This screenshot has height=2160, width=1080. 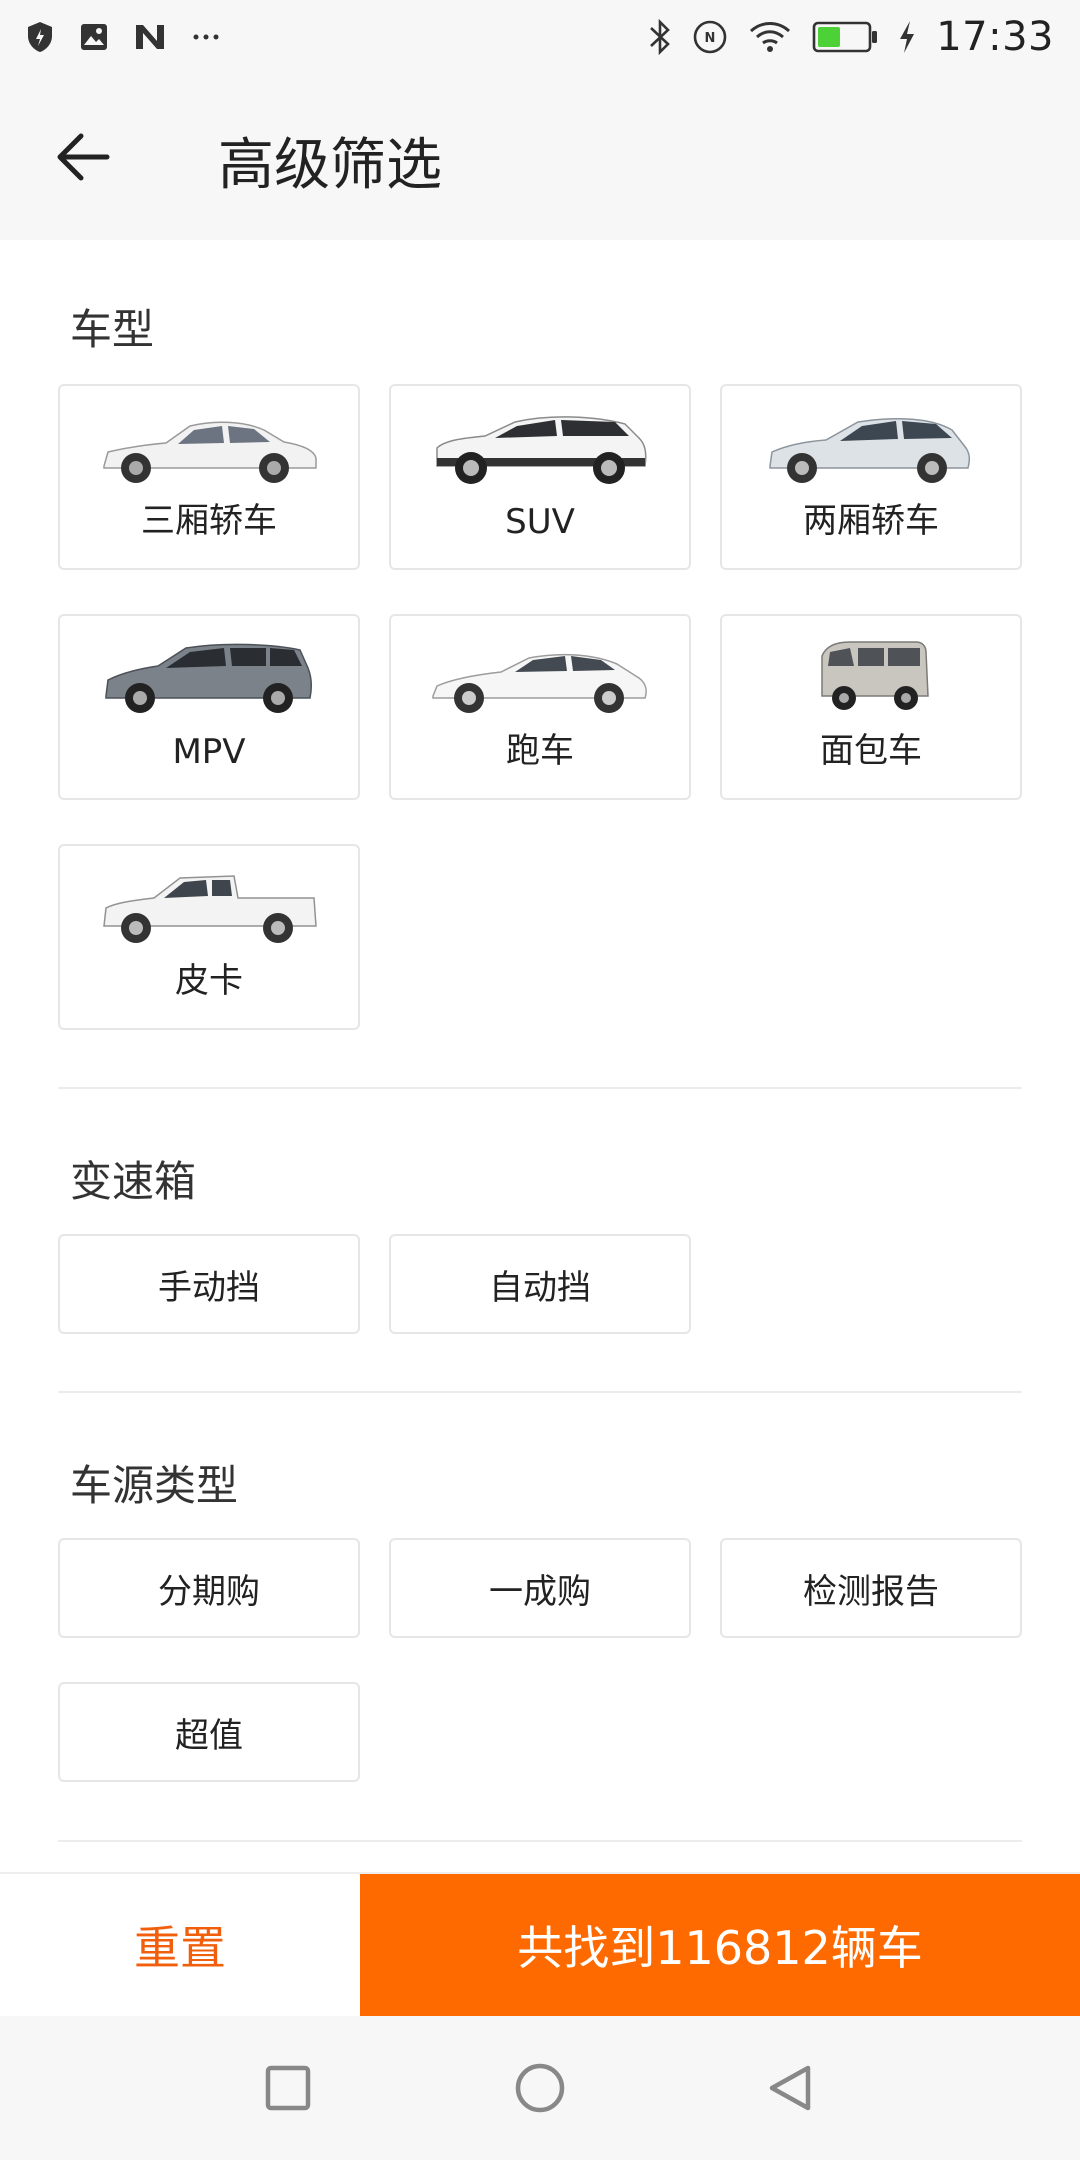 I want to click on image-icon, so click(x=94, y=37).